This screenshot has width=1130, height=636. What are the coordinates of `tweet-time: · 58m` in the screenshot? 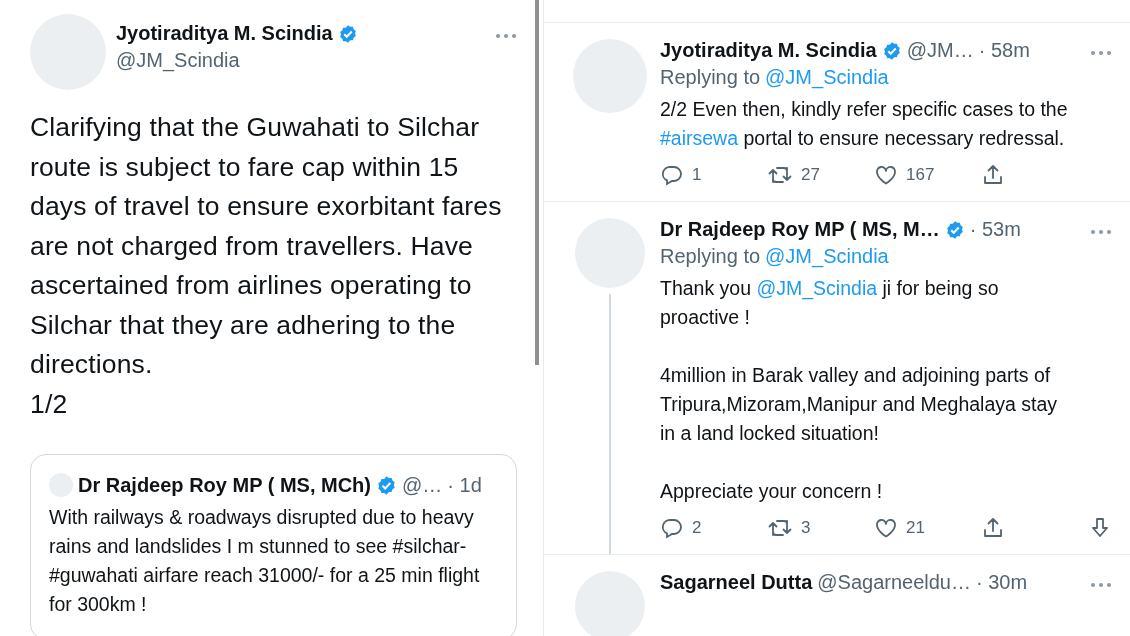 It's located at (1004, 50).